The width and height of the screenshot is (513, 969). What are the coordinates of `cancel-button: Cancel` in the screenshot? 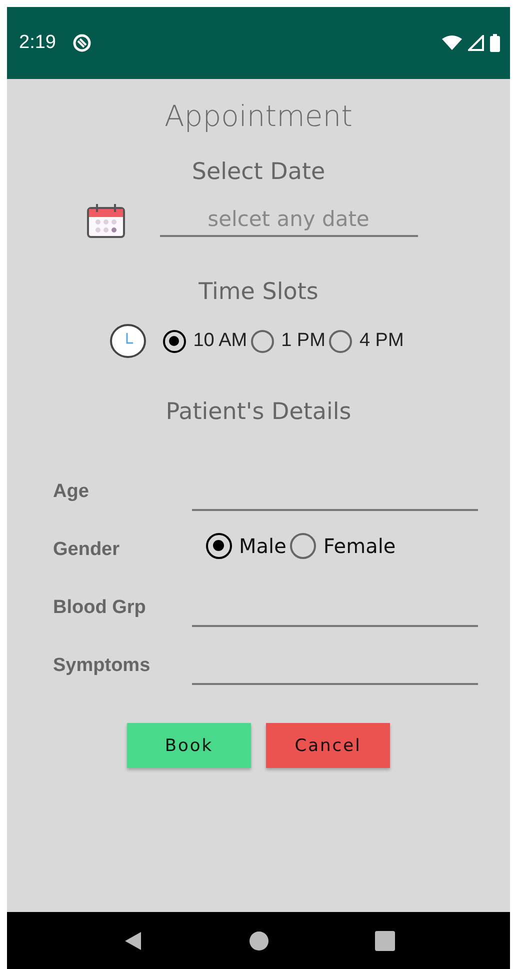 It's located at (328, 745).